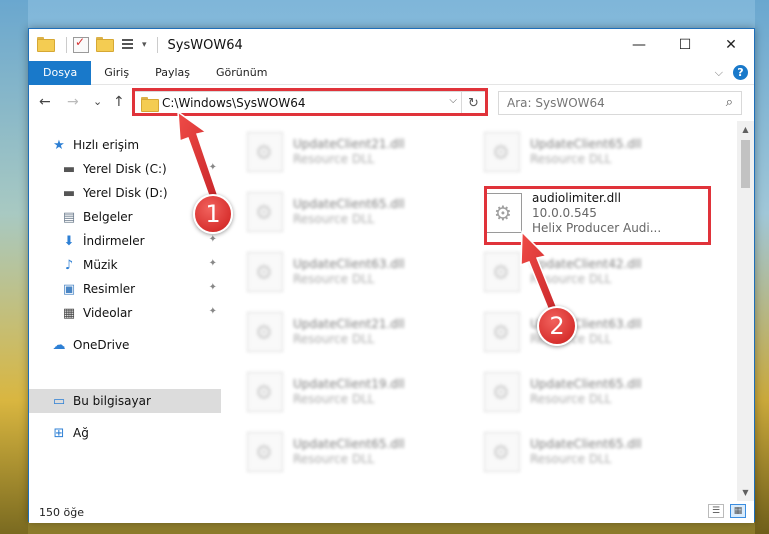 The height and width of the screenshot is (534, 769). What do you see at coordinates (719, 73) in the screenshot?
I see `ribbon-expand-icon: ⌵` at bounding box center [719, 73].